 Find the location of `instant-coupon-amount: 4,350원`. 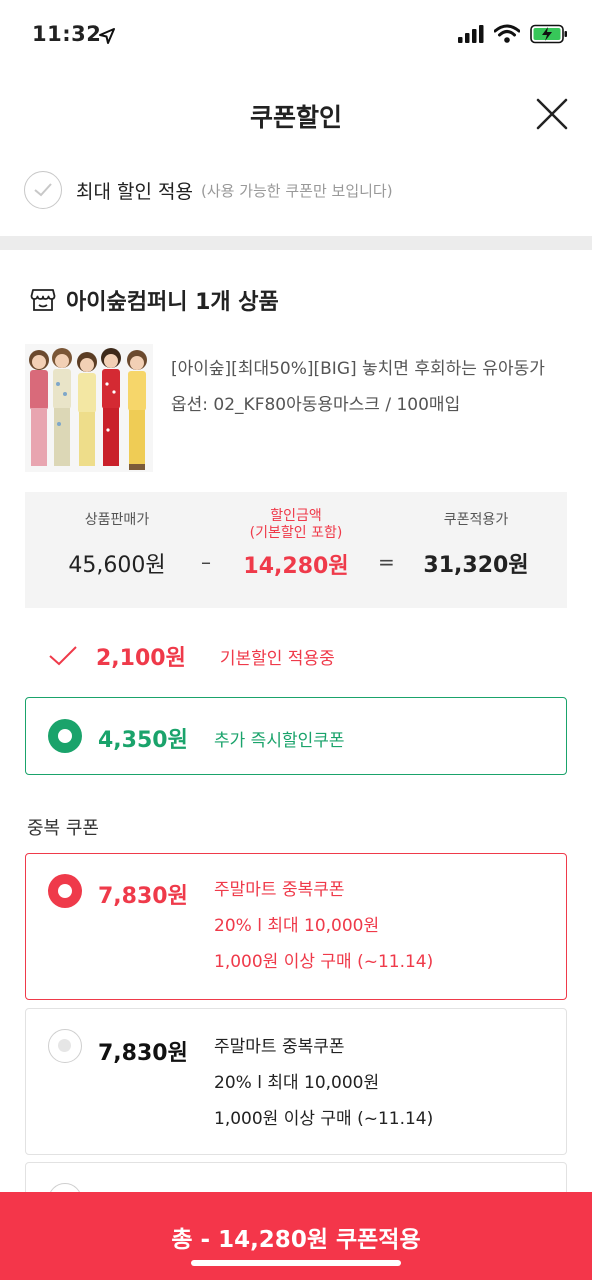

instant-coupon-amount: 4,350원 is located at coordinates (143, 740).